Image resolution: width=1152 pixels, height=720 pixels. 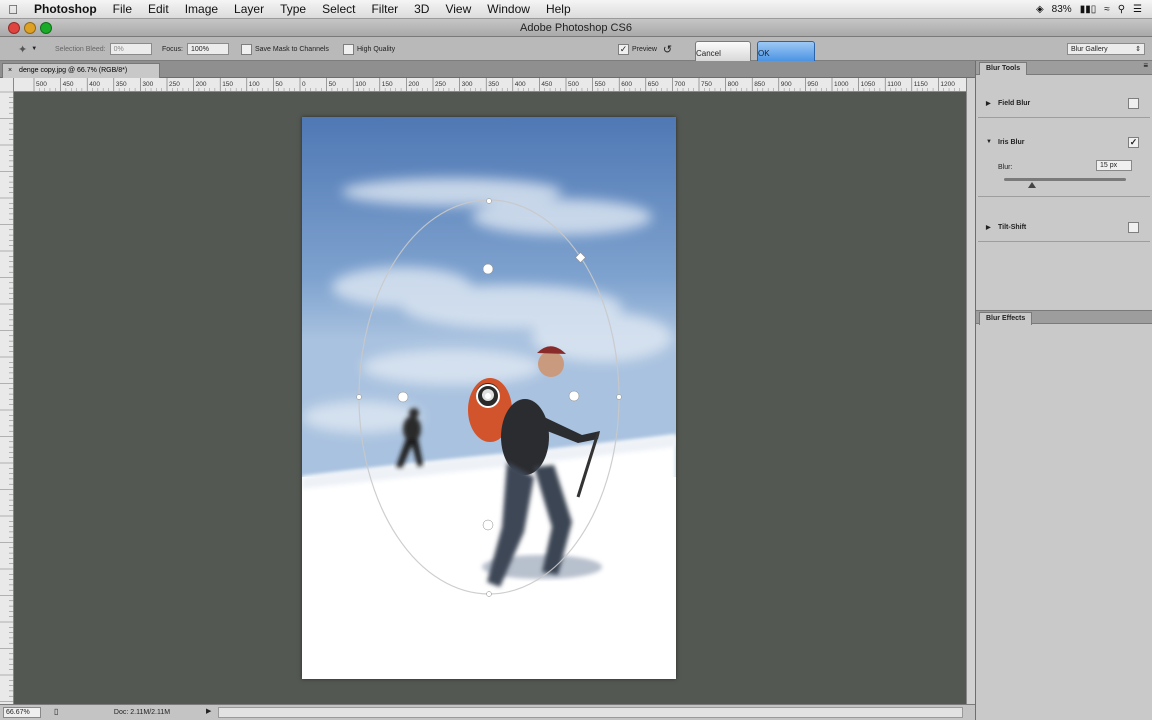 What do you see at coordinates (667, 49) in the screenshot?
I see `reset-icon: ↺` at bounding box center [667, 49].